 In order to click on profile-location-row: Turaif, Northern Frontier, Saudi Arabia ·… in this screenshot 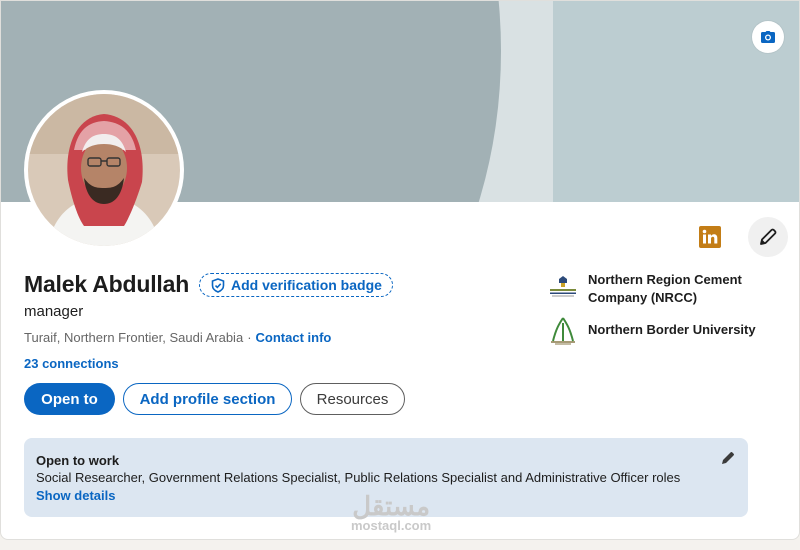, I will do `click(177, 337)`.